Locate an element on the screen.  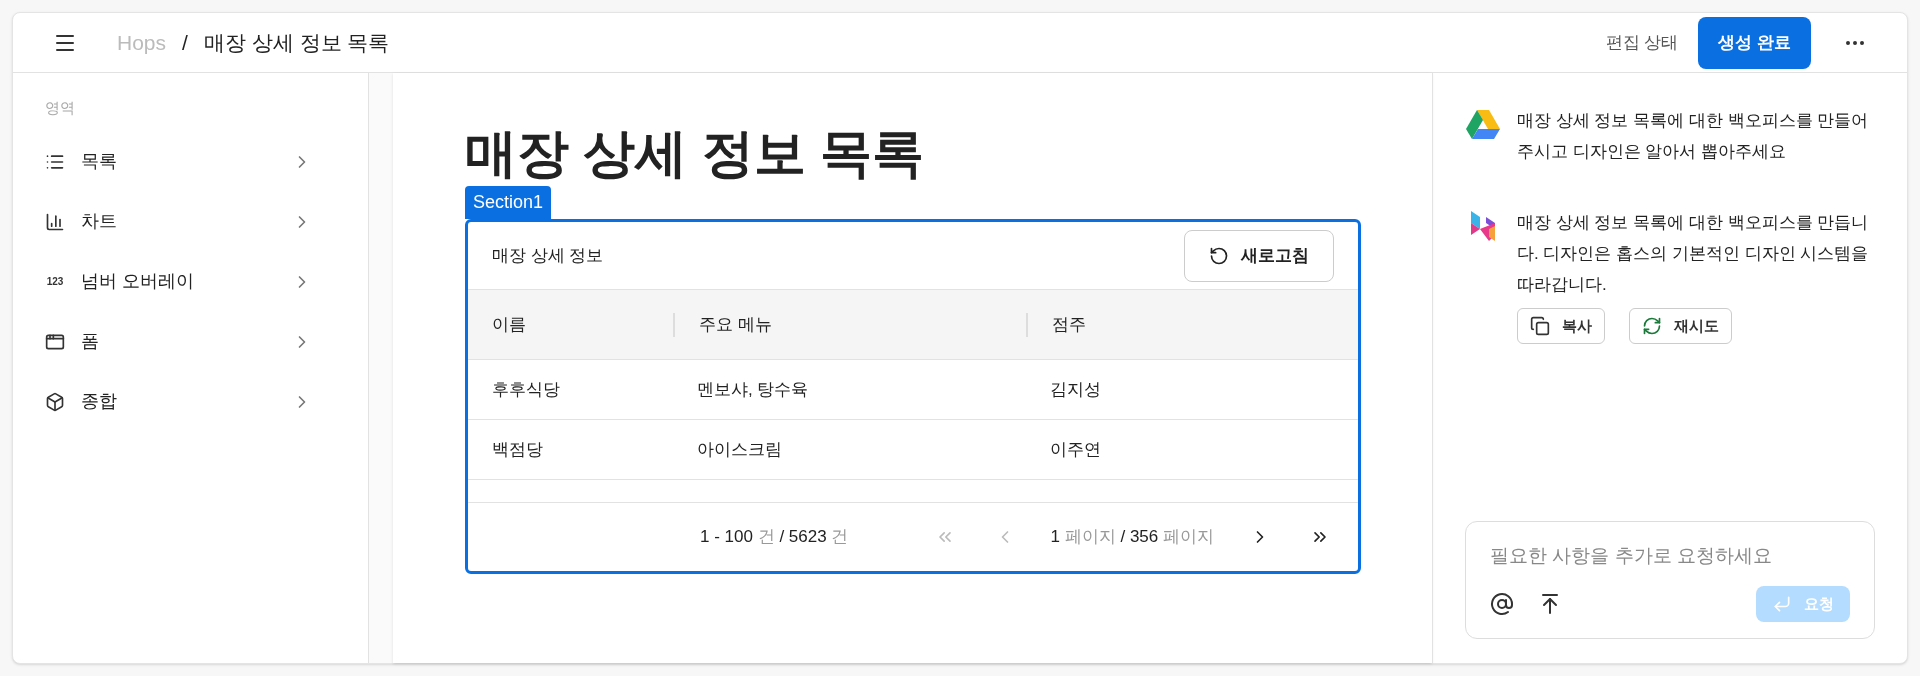
section-label: 영역 is located at coordinates (60, 108).